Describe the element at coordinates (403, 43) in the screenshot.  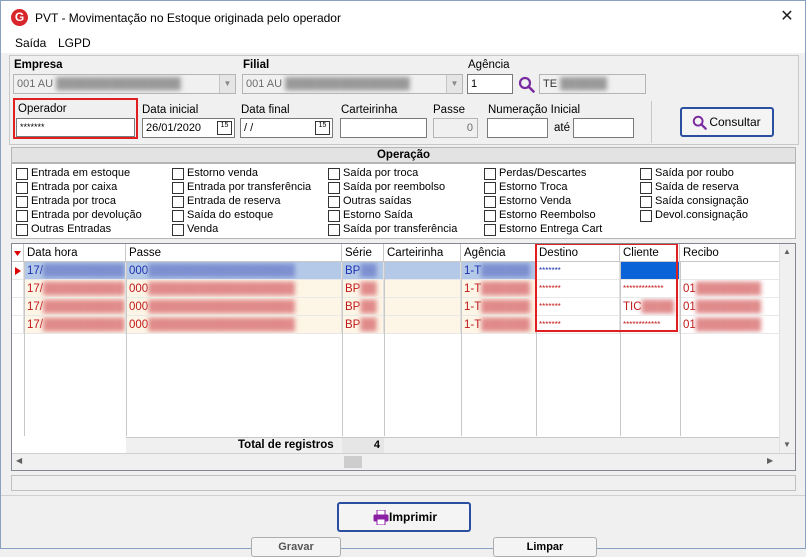
I see `menu-bar: Saída LGPD` at that location.